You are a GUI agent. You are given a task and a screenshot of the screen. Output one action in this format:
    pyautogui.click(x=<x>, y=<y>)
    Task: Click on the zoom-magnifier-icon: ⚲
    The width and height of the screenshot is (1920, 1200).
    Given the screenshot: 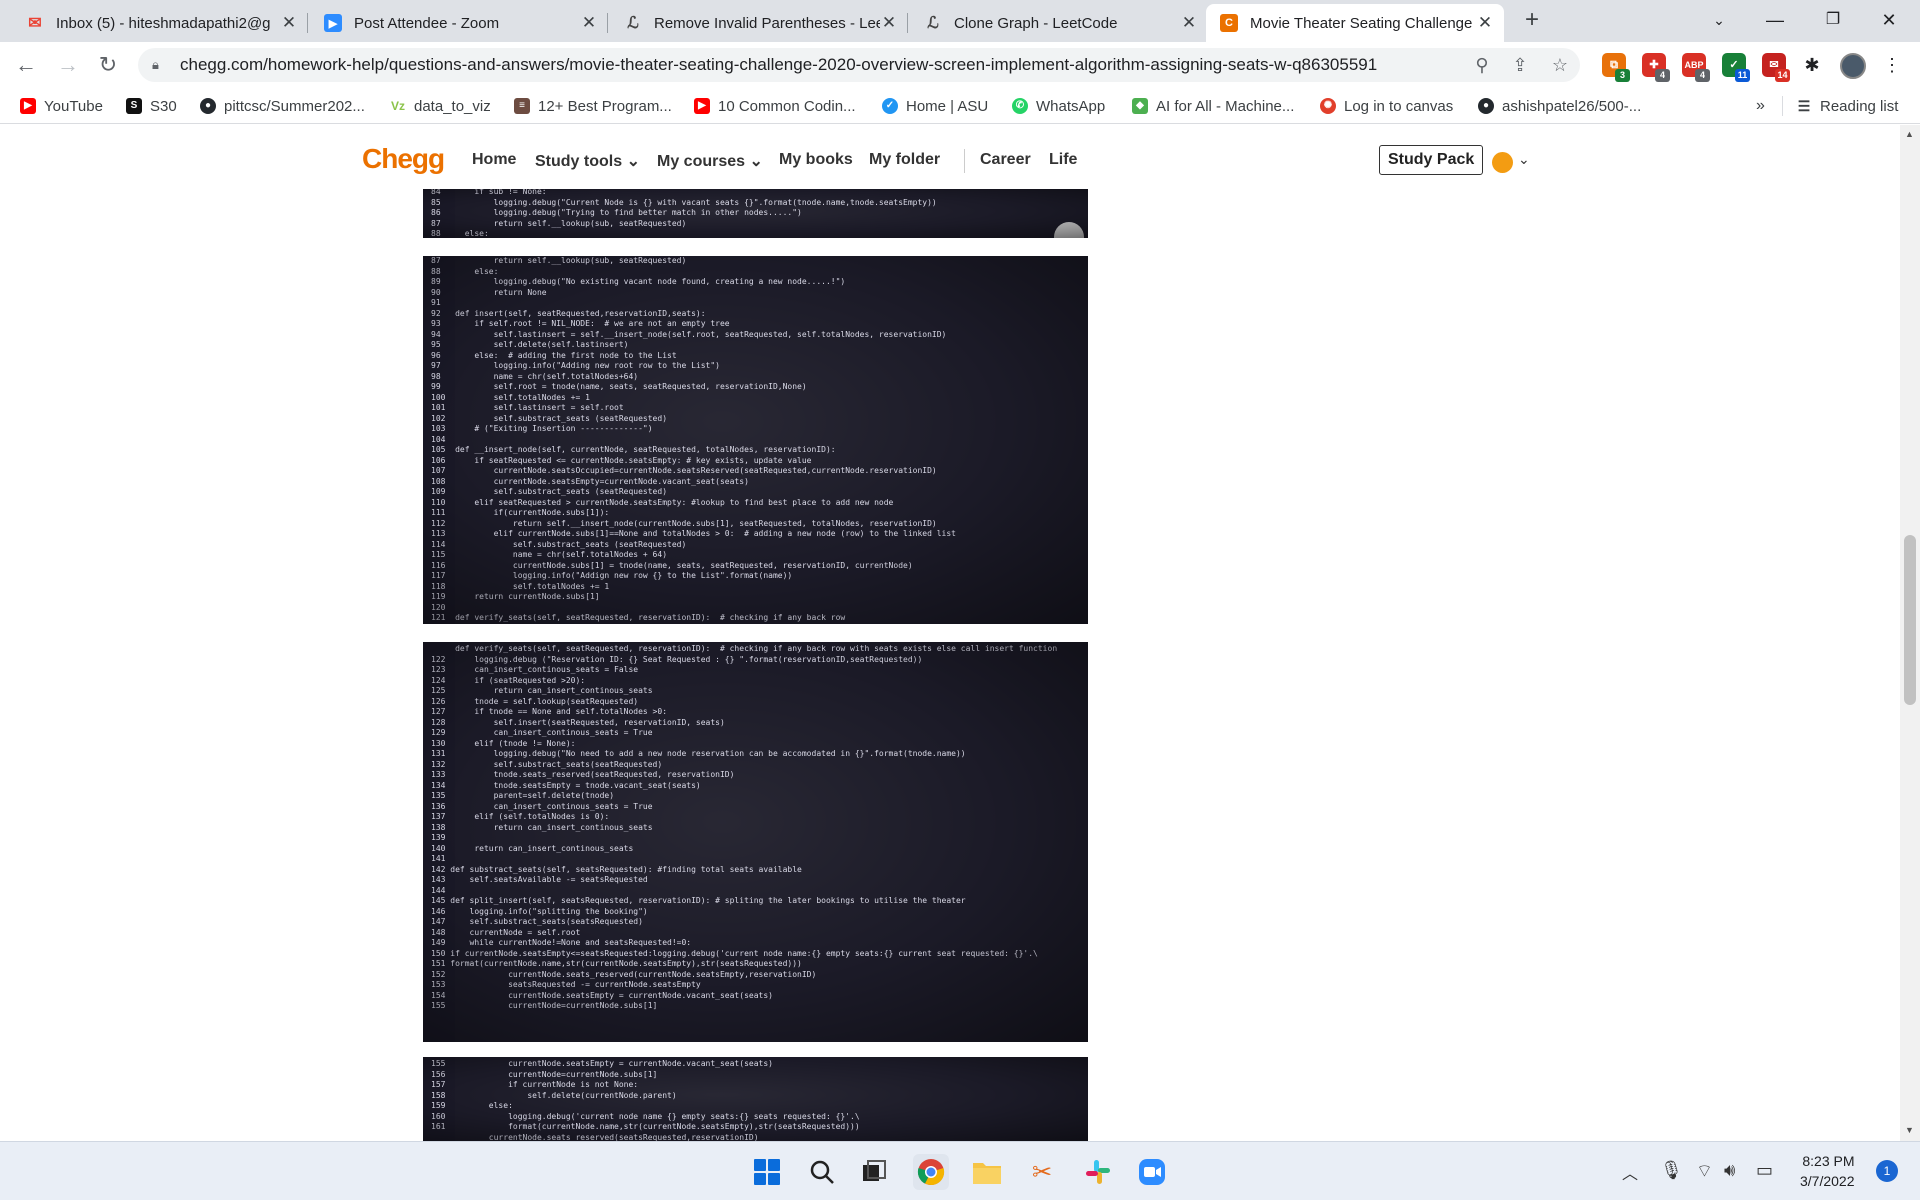 What is the action you would take?
    pyautogui.click(x=1482, y=65)
    